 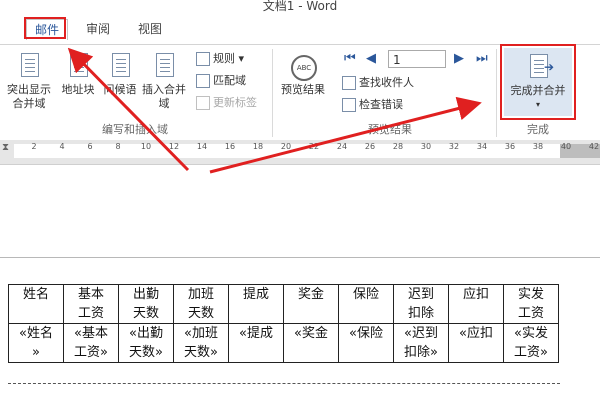 What do you see at coordinates (128, 109) in the screenshot?
I see `arrow-to-mailings-tab` at bounding box center [128, 109].